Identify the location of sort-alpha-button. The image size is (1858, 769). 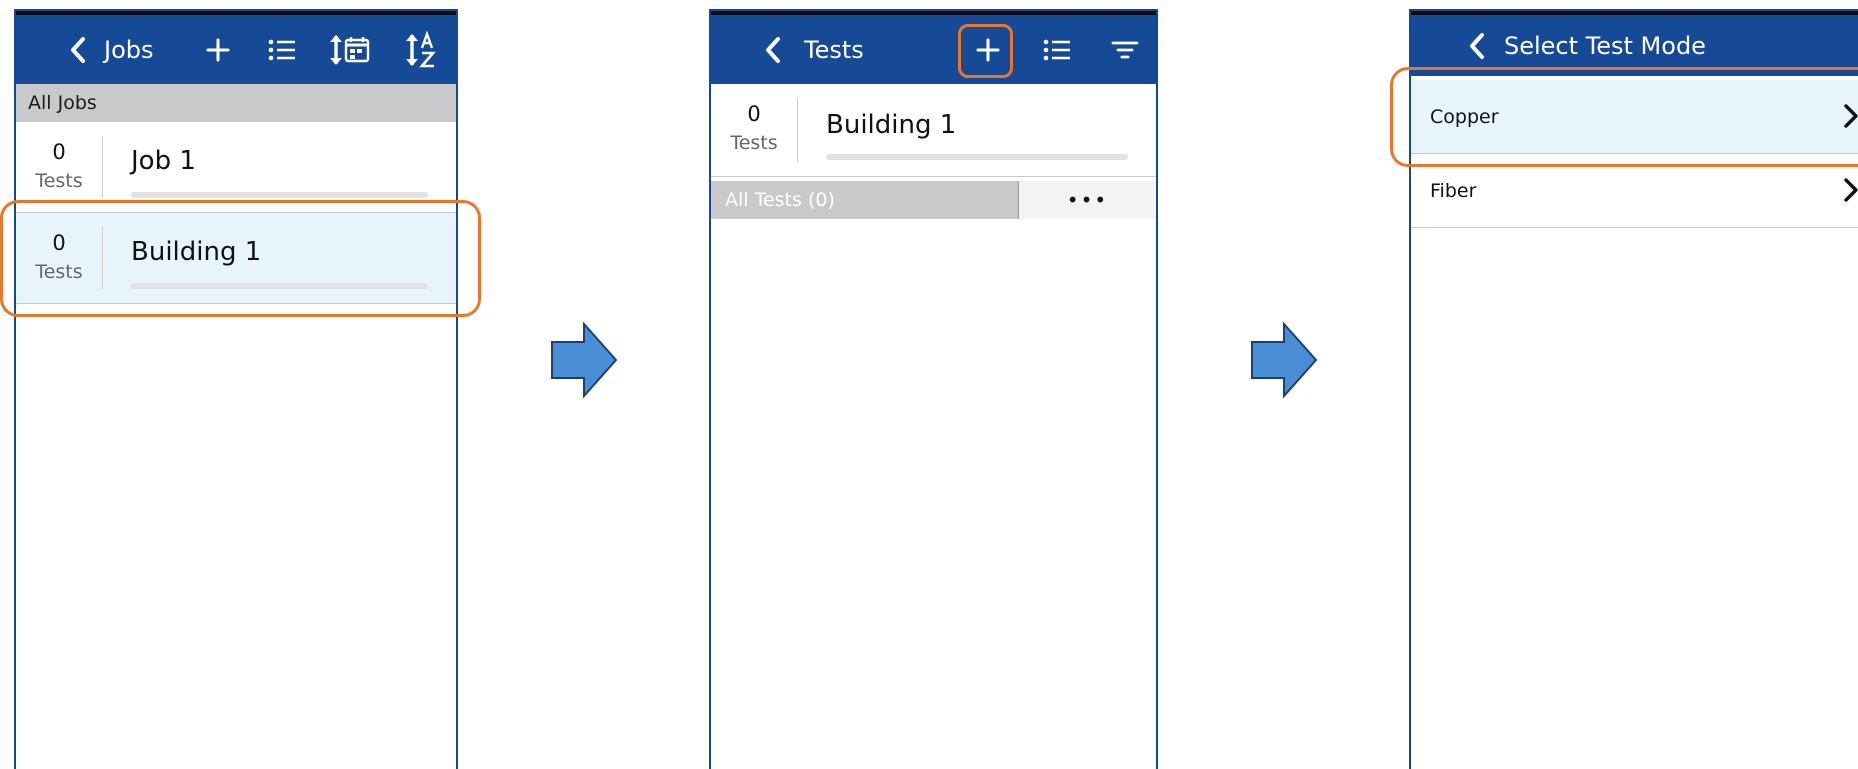
(422, 49).